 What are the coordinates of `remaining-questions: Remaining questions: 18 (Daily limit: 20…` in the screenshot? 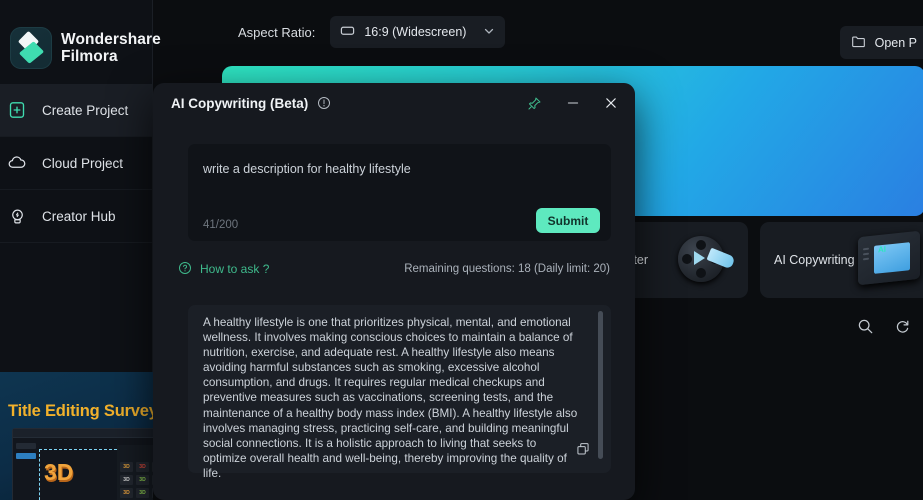 It's located at (507, 269).